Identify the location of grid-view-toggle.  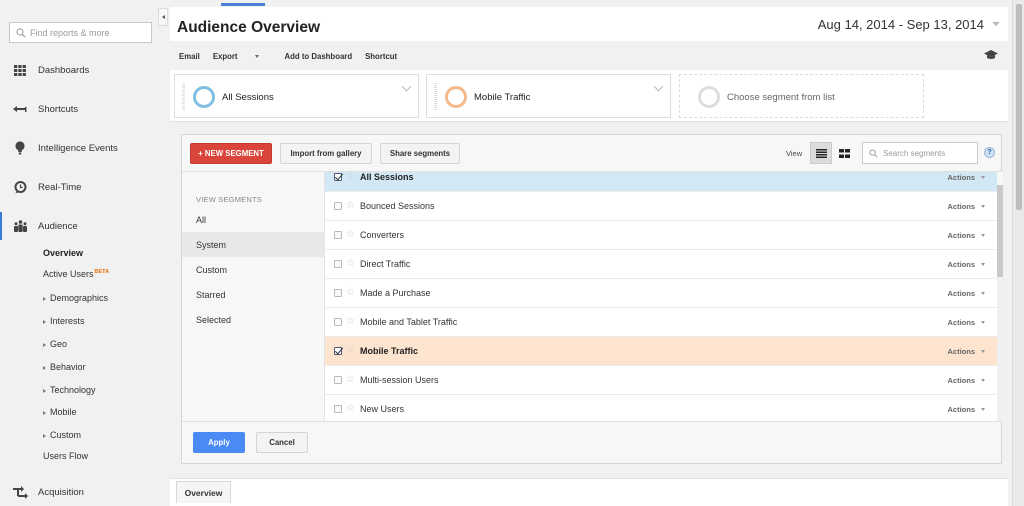
(844, 153).